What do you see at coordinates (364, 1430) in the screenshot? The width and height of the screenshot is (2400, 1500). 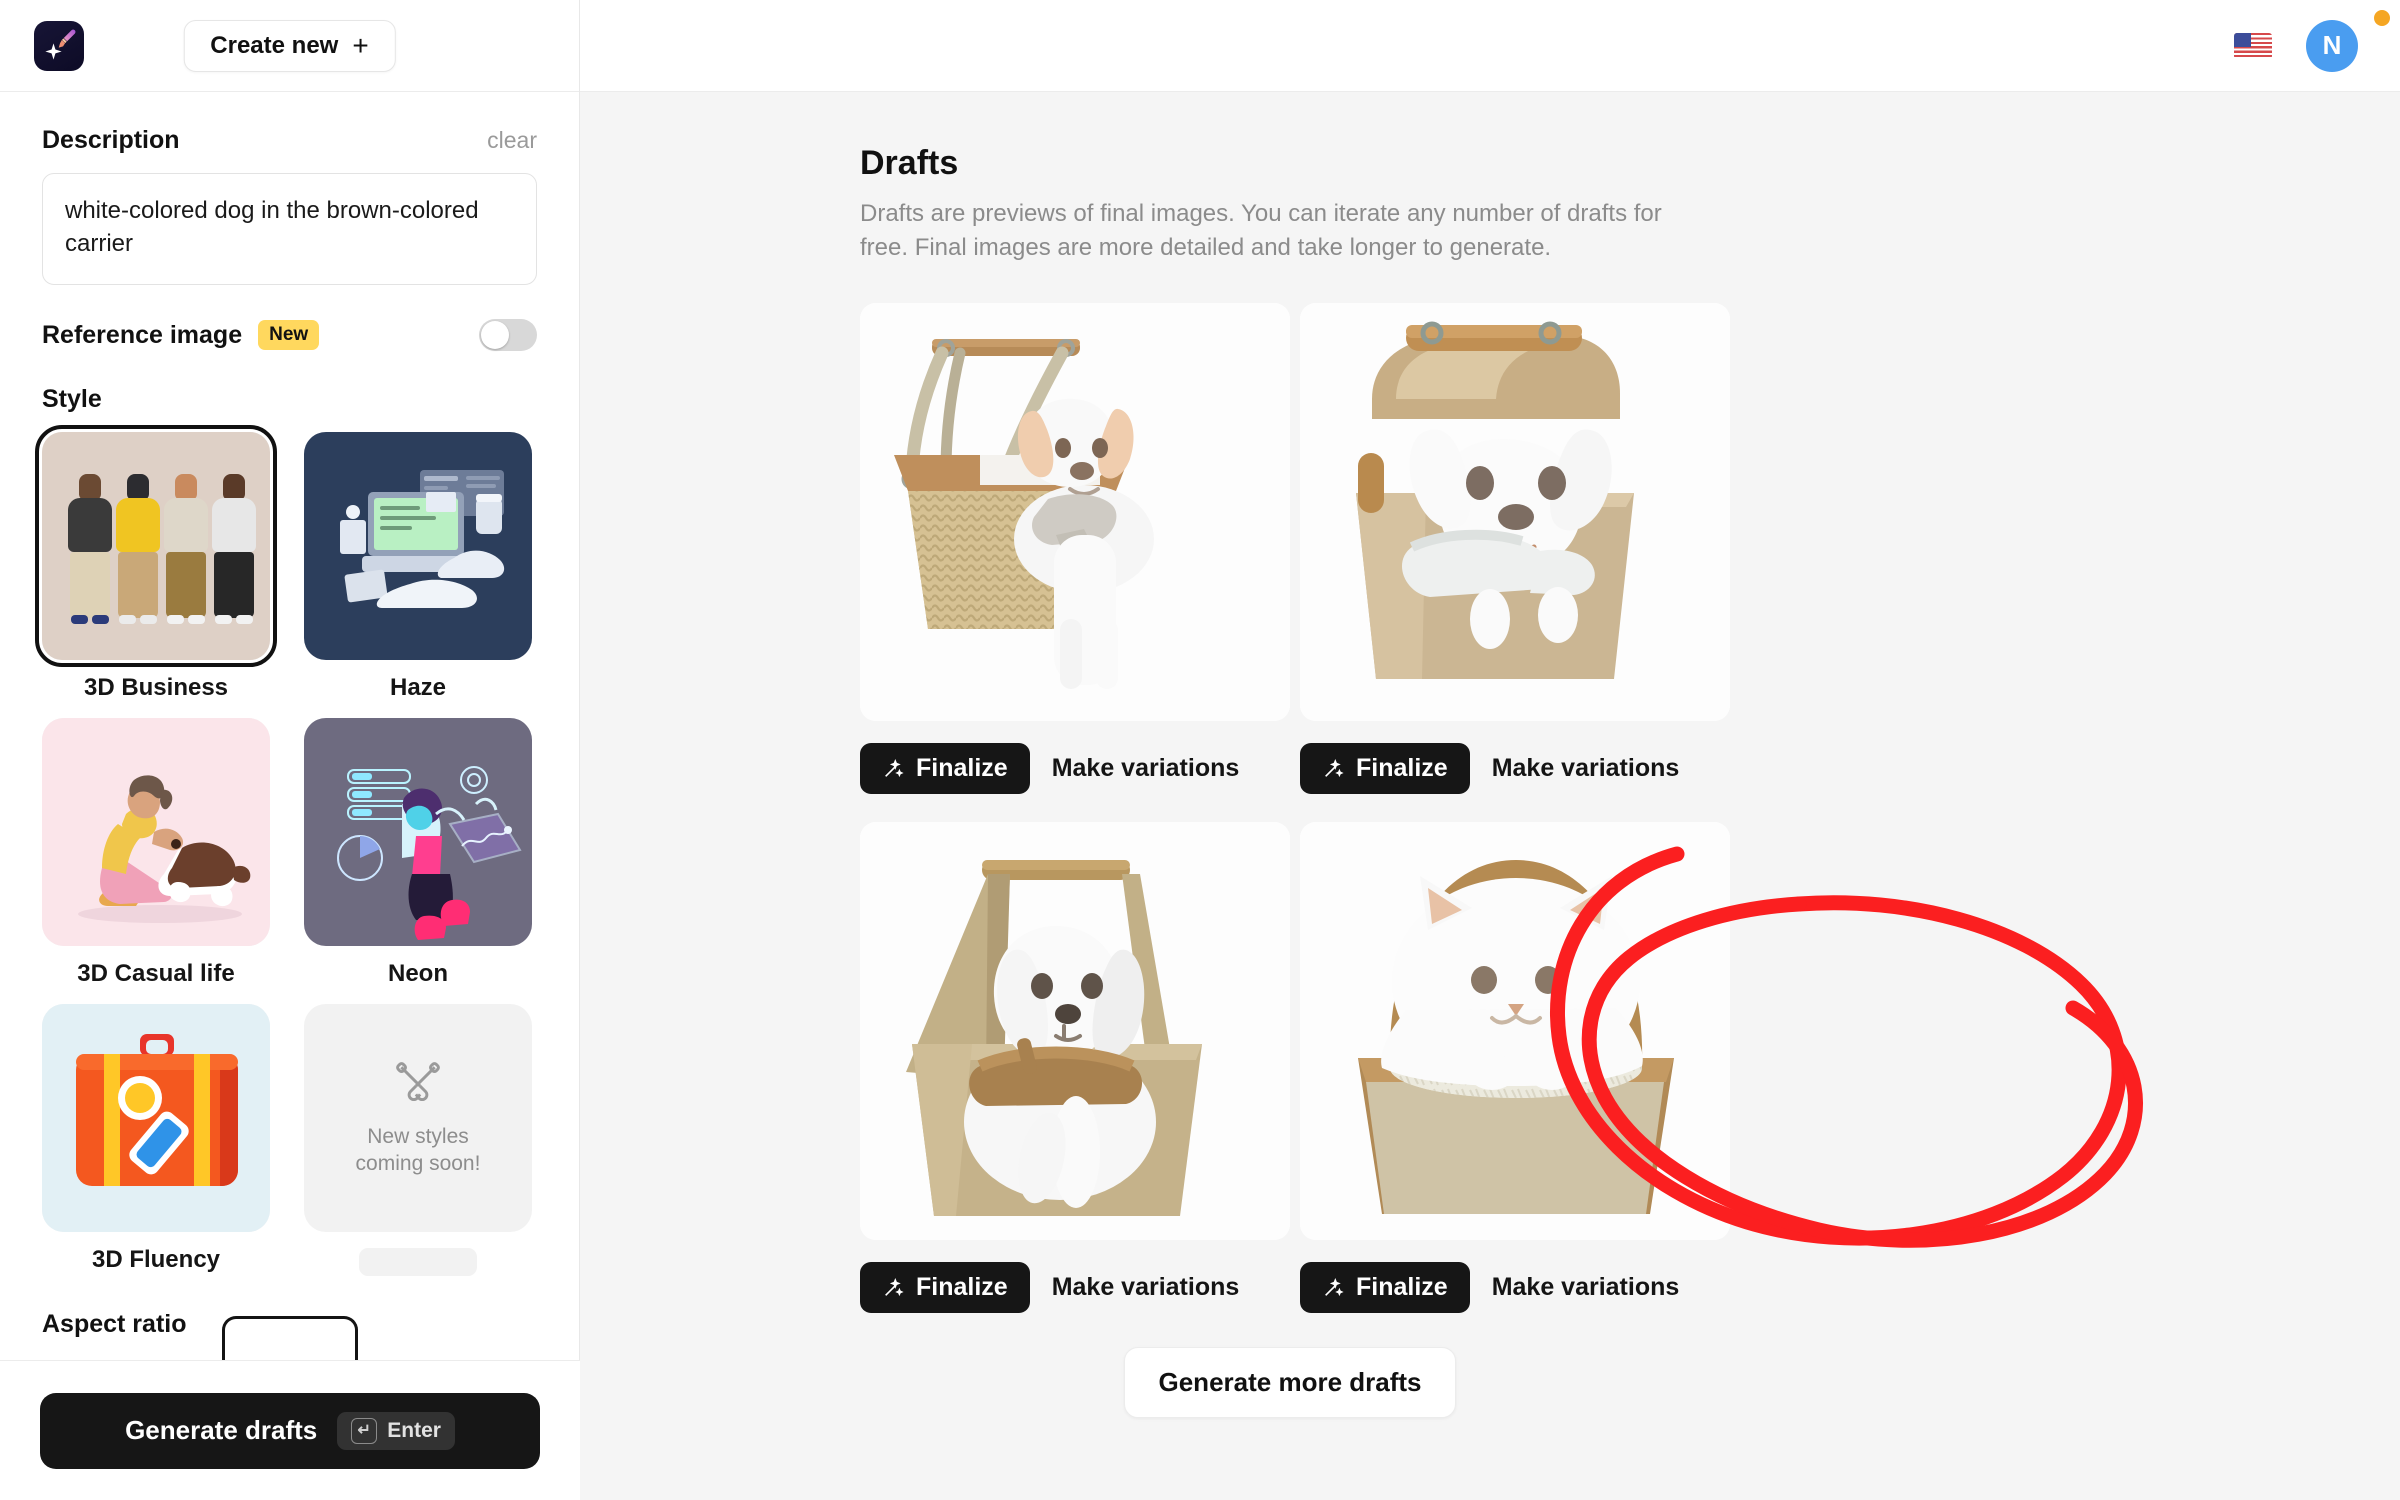 I see `enter-key-icon: ↵` at bounding box center [364, 1430].